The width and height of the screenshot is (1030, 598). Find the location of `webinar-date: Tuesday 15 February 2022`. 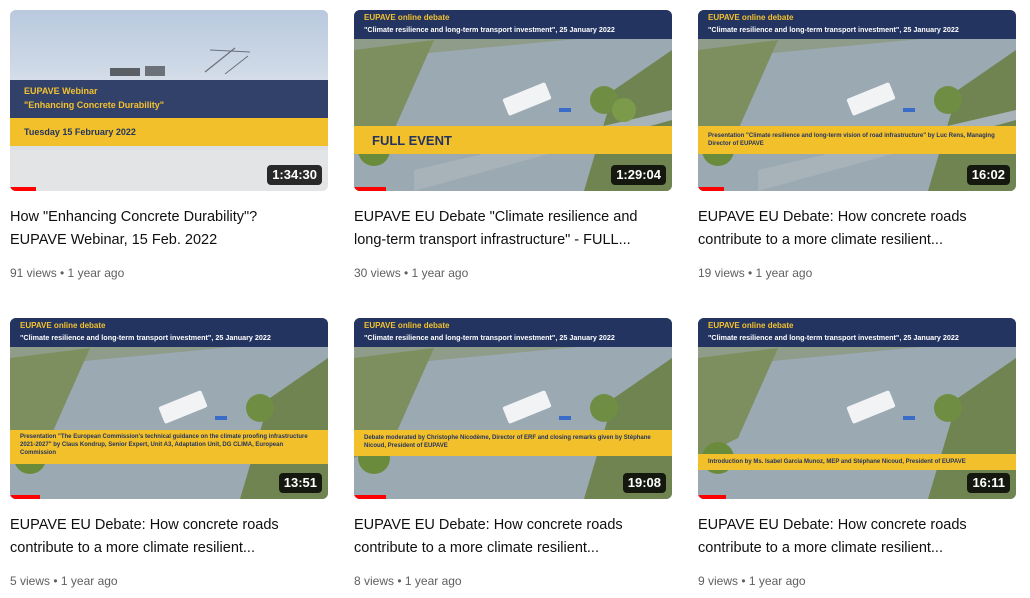

webinar-date: Tuesday 15 February 2022 is located at coordinates (80, 132).